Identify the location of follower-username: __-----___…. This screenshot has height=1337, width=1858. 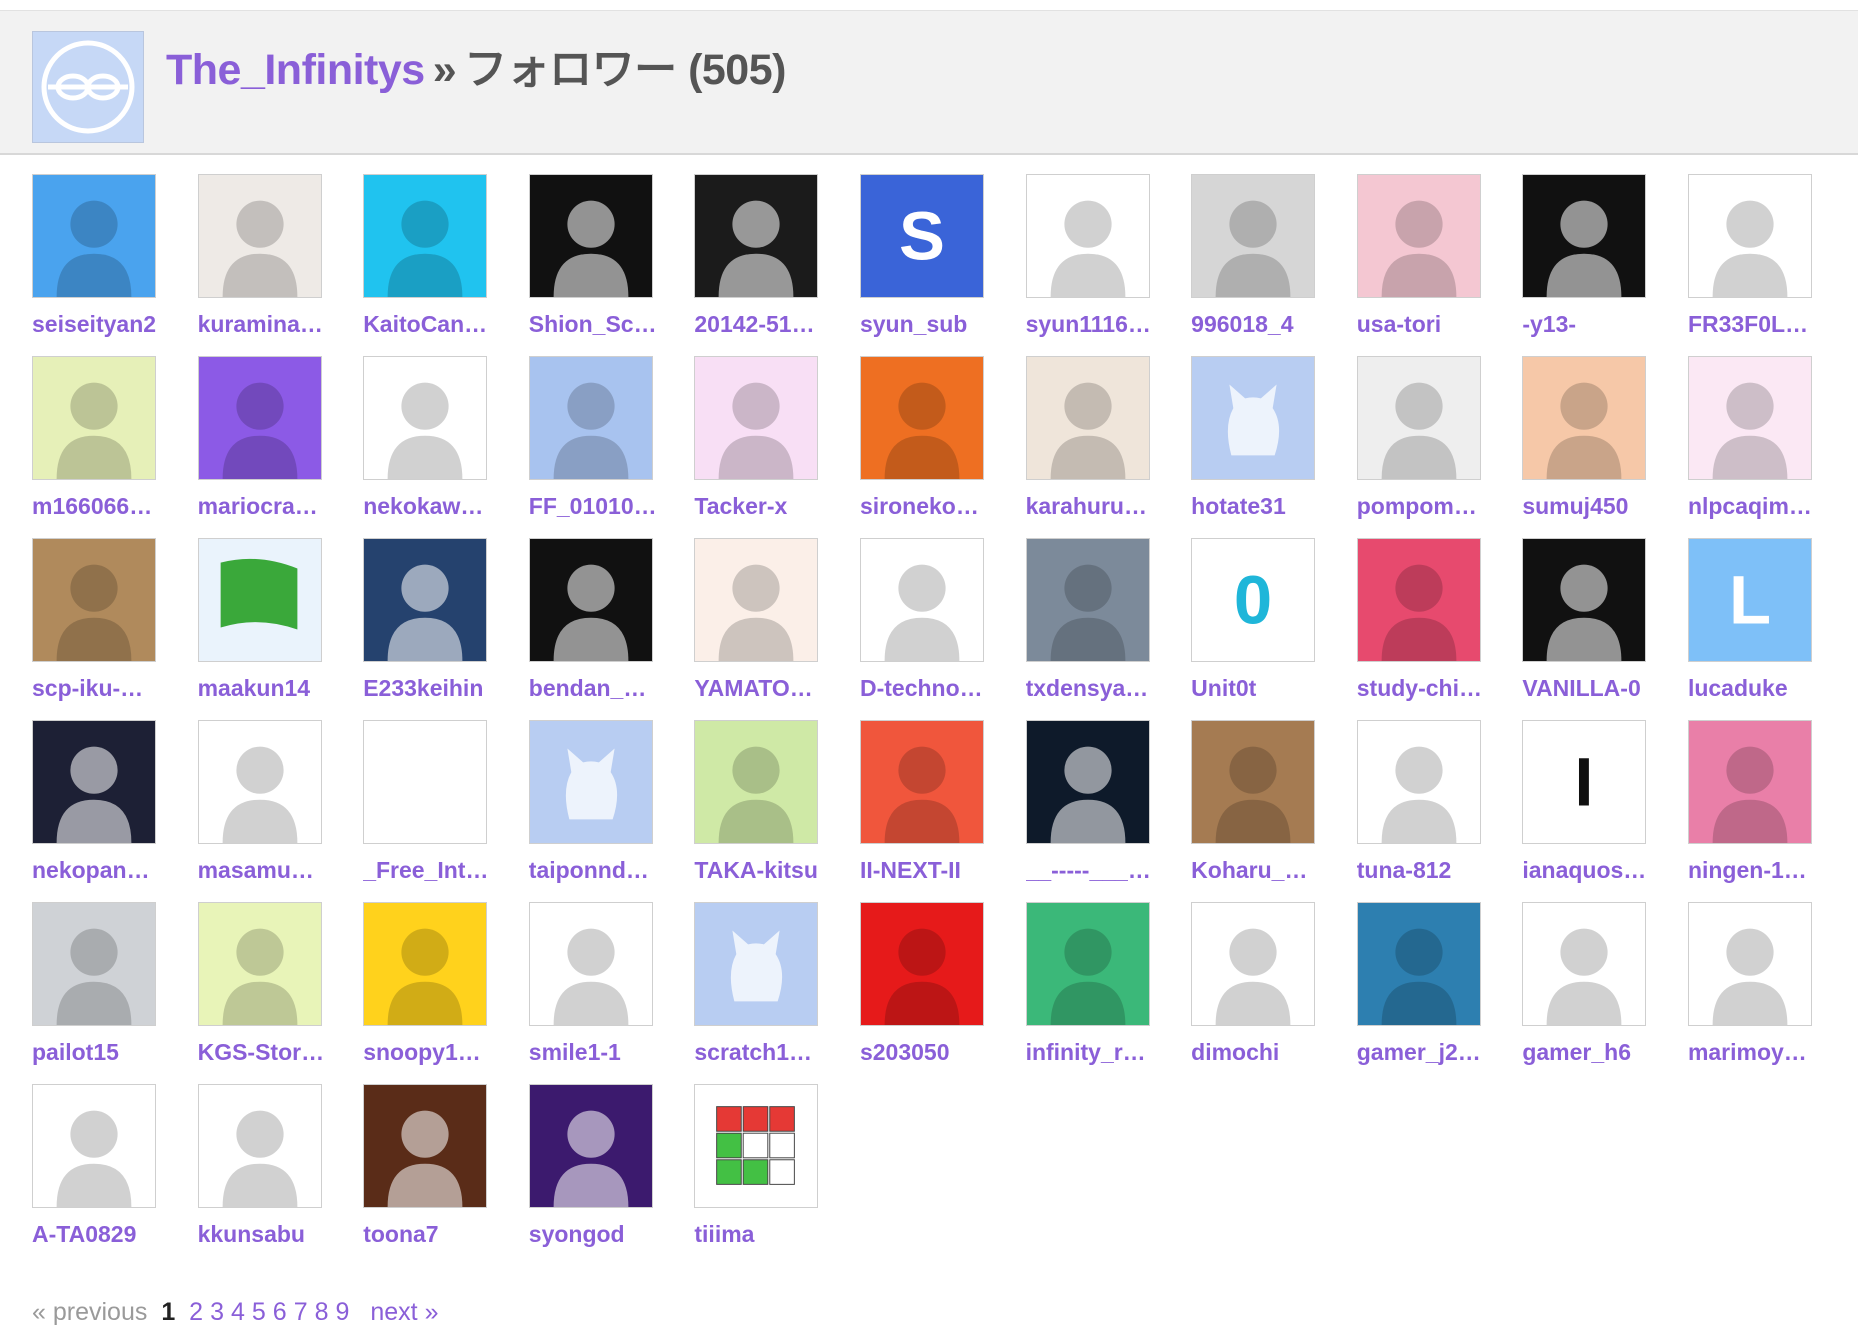
(1104, 870).